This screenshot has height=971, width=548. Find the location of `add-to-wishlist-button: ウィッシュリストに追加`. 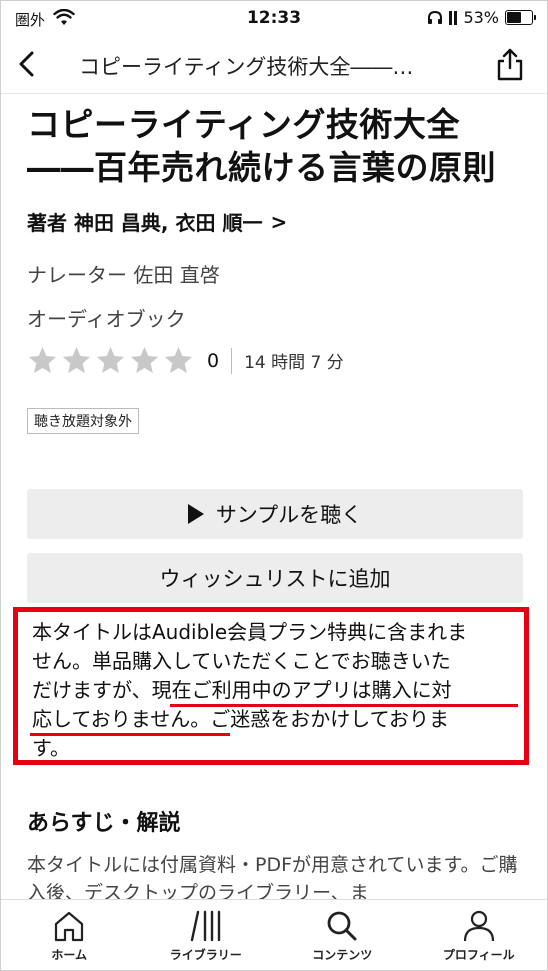

add-to-wishlist-button: ウィッシュリストに追加 is located at coordinates (275, 578).